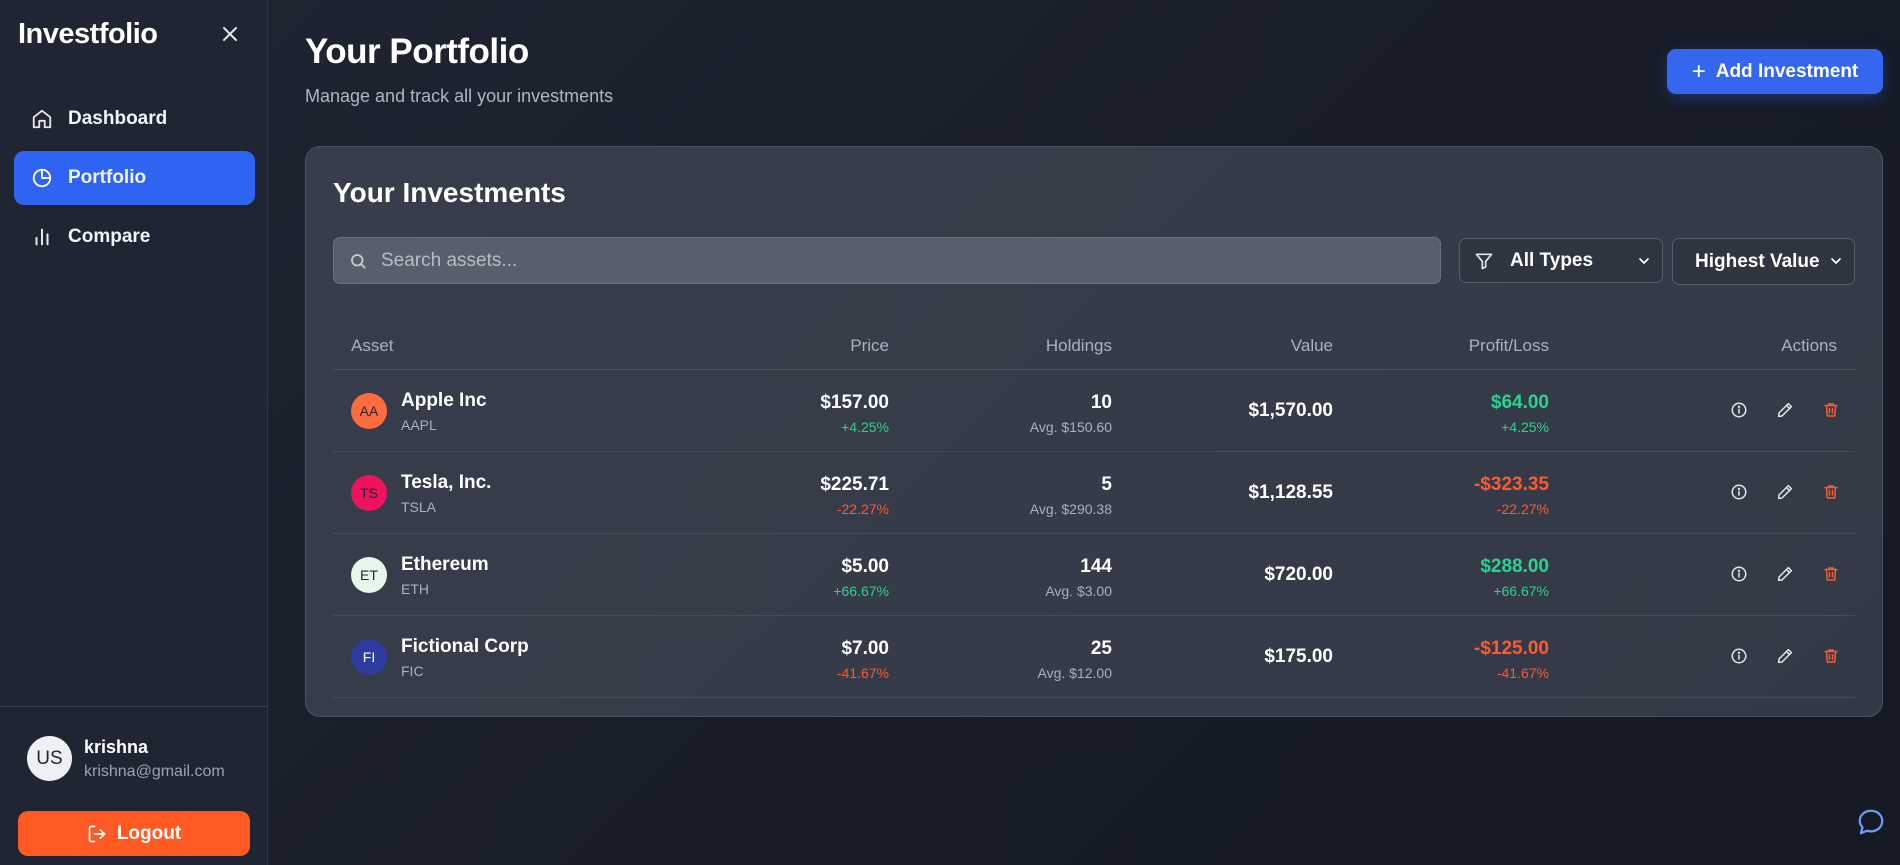 The width and height of the screenshot is (1900, 865). What do you see at coordinates (861, 577) in the screenshot?
I see `price-cell: $5.00 +66.67%` at bounding box center [861, 577].